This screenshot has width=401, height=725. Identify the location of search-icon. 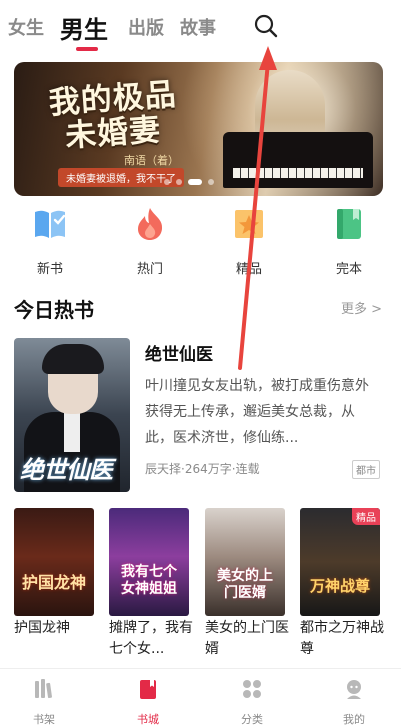
(266, 26).